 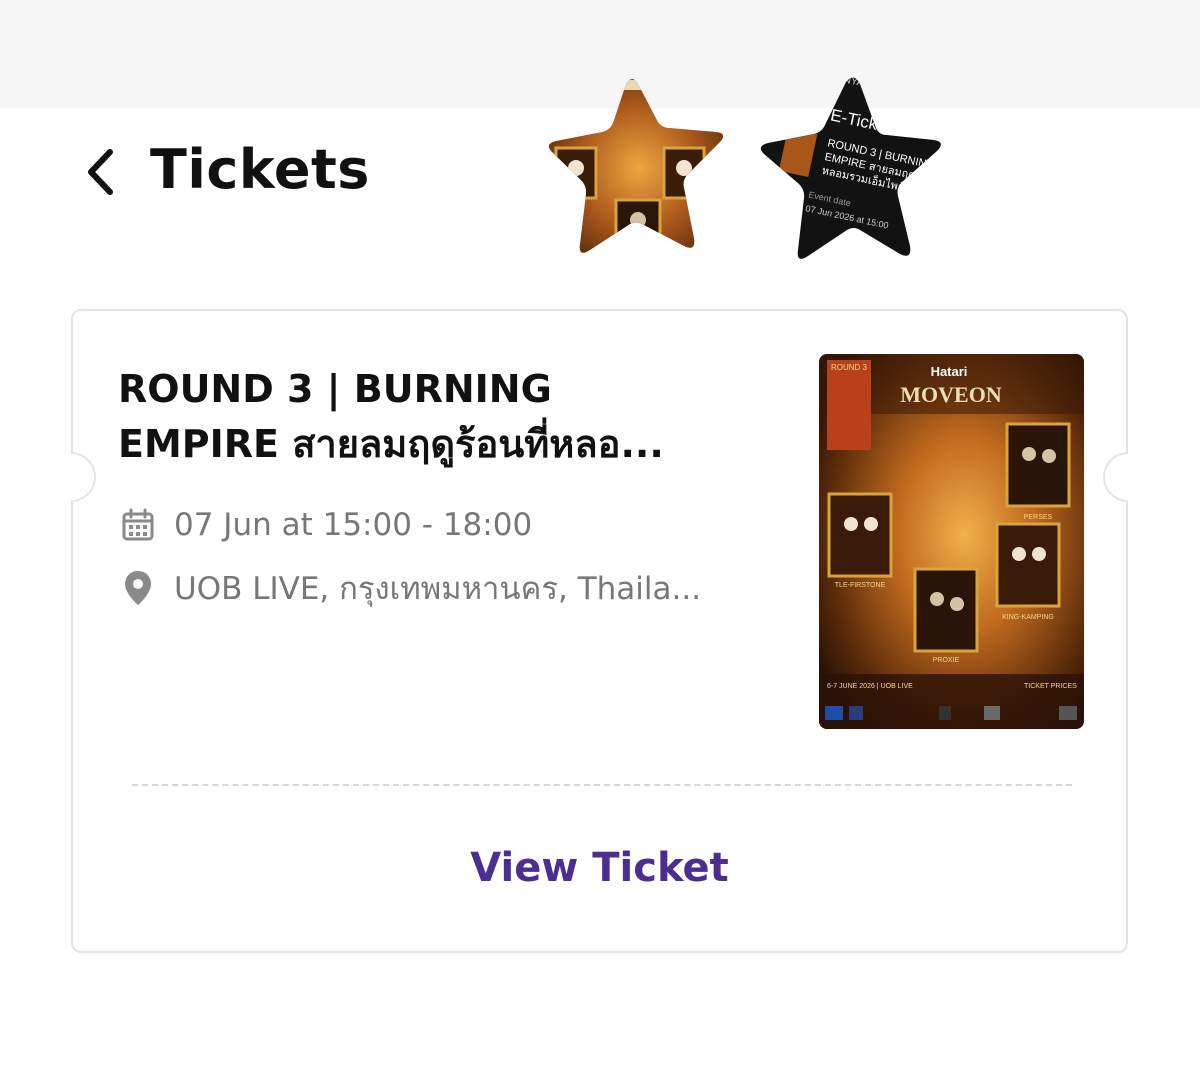 What do you see at coordinates (949, 371) in the screenshot?
I see `poster-sponsor: Hatari` at bounding box center [949, 371].